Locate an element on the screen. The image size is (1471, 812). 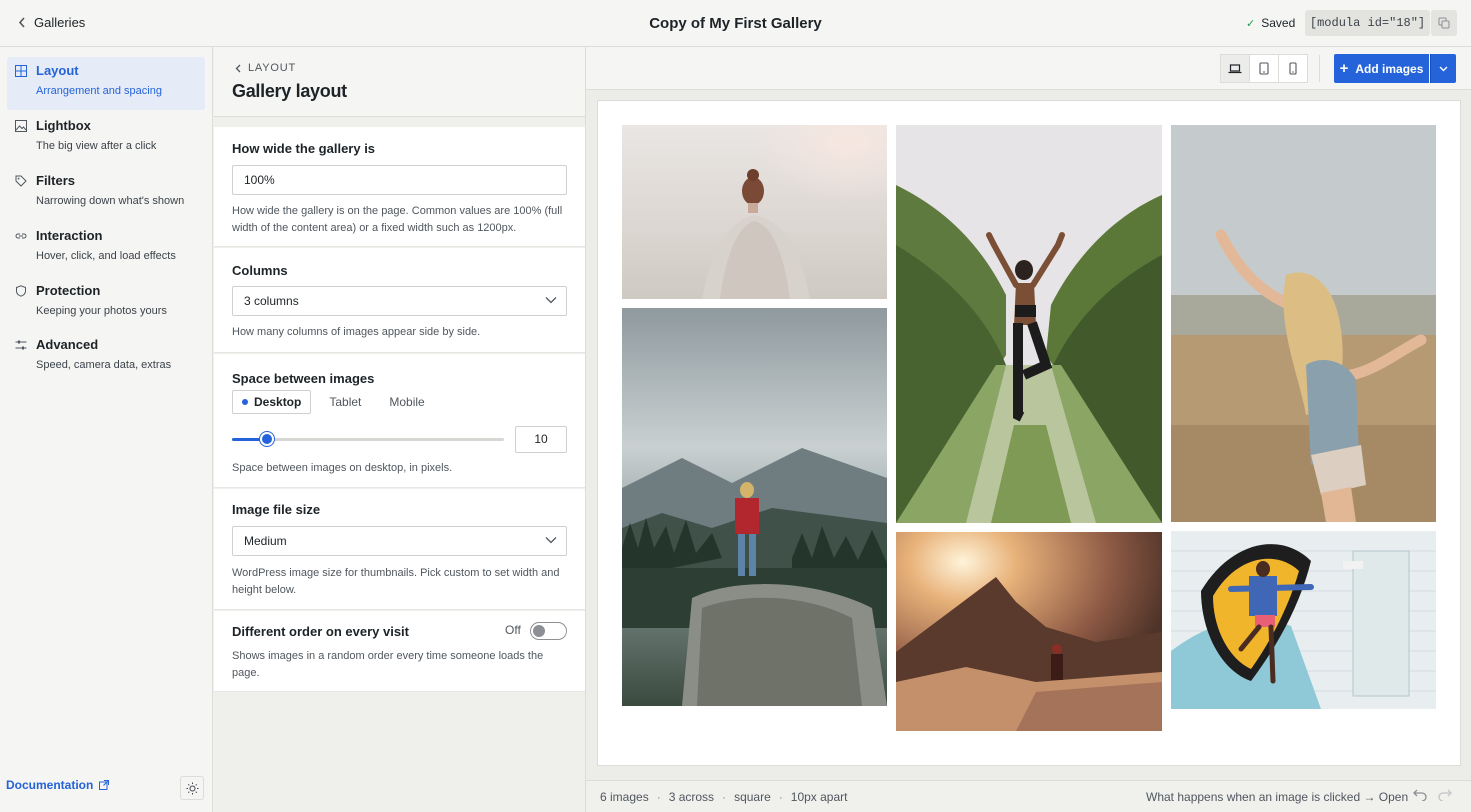
sidebar-item-desc: Arrangement and spacing is located at coordinates (99, 91).